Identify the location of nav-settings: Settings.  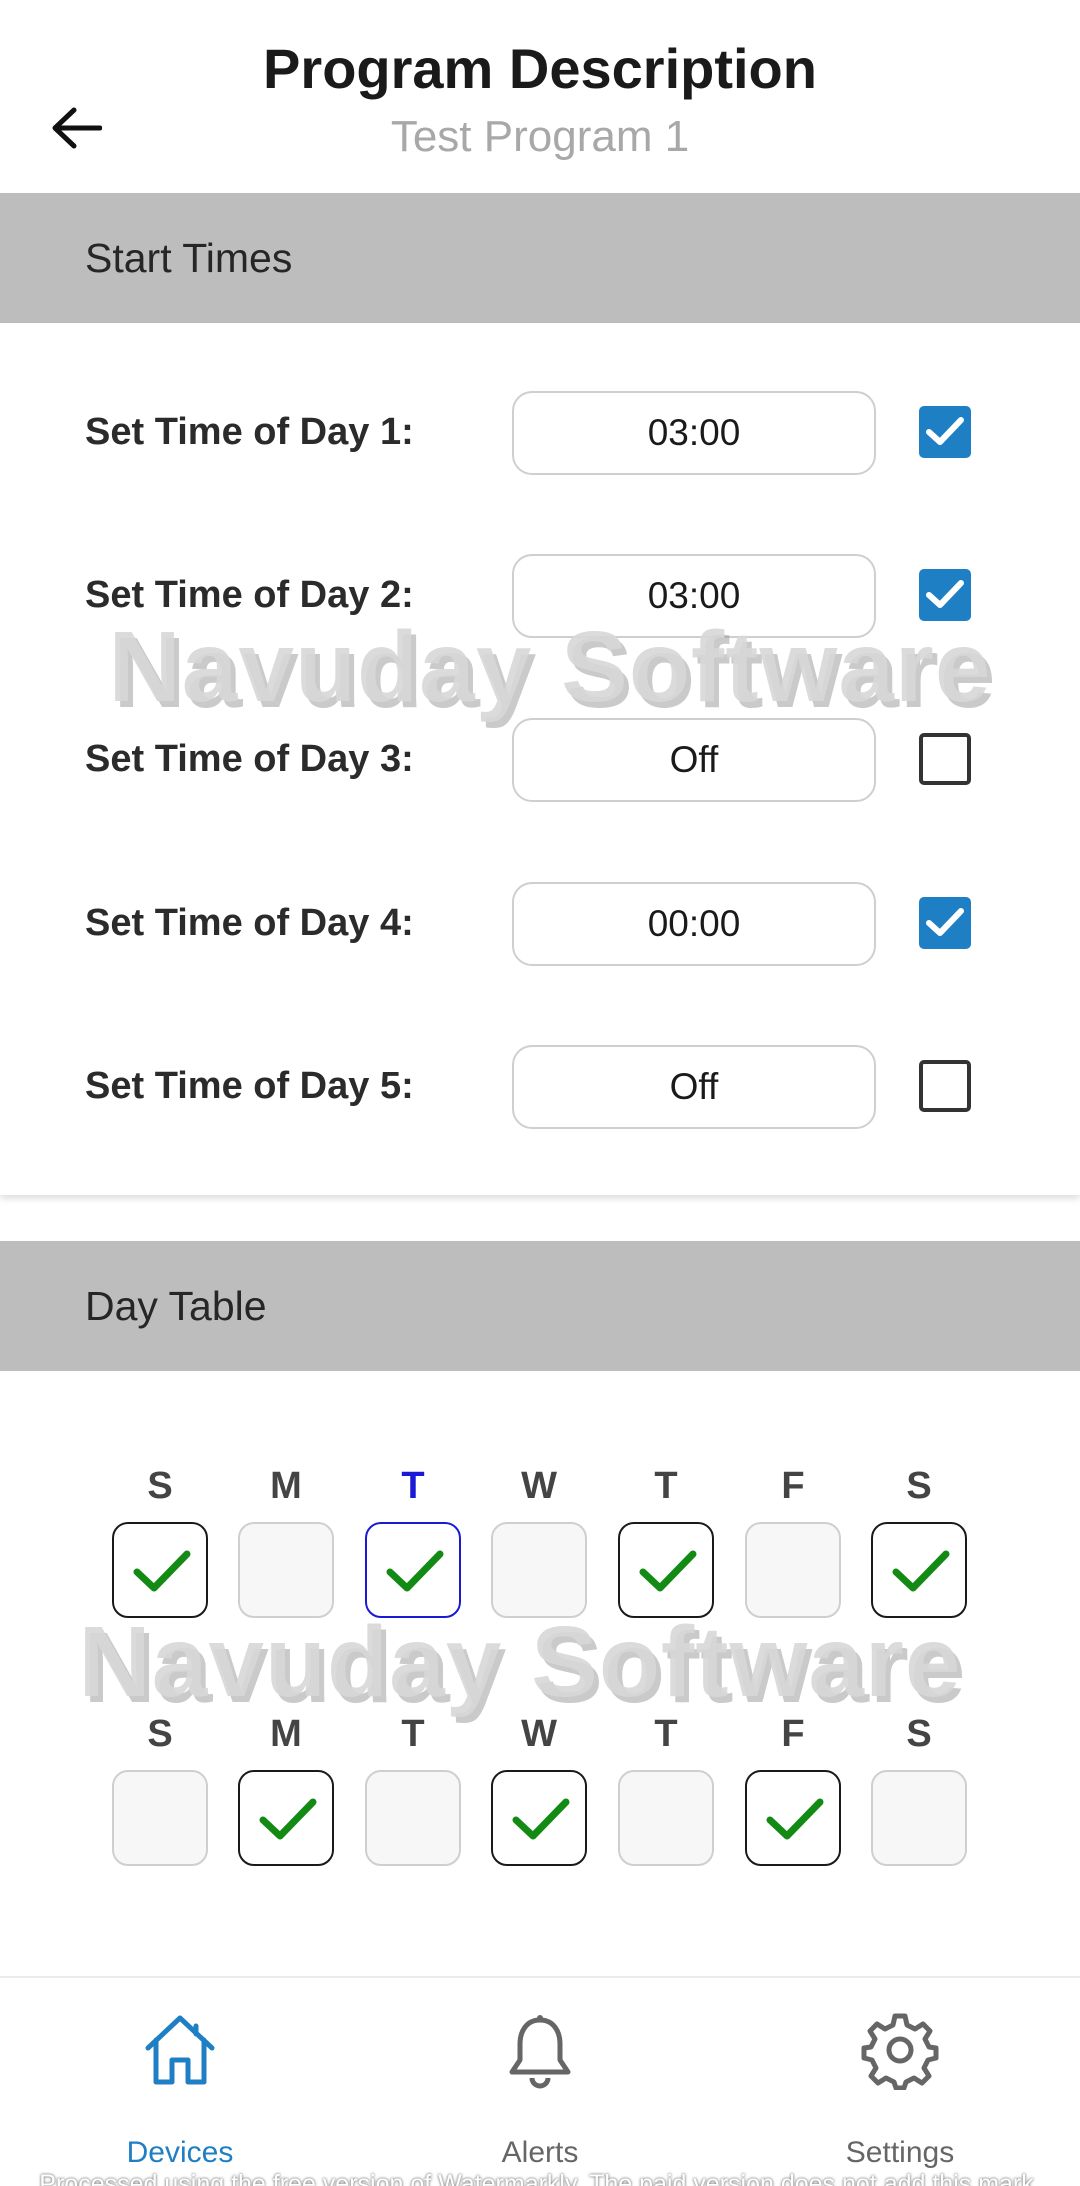
(900, 2082).